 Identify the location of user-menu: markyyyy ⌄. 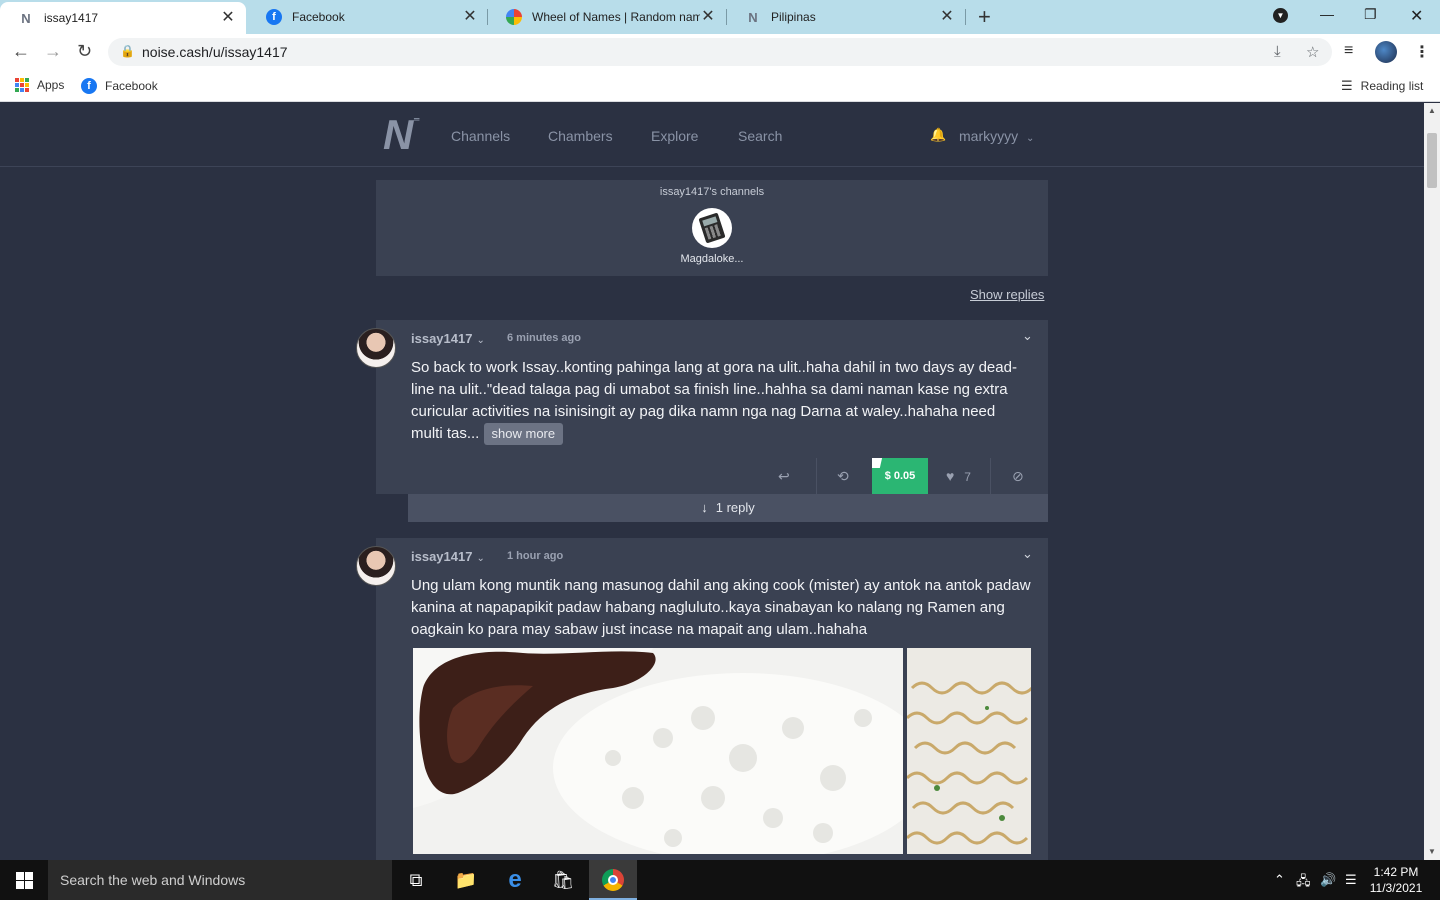
(996, 136).